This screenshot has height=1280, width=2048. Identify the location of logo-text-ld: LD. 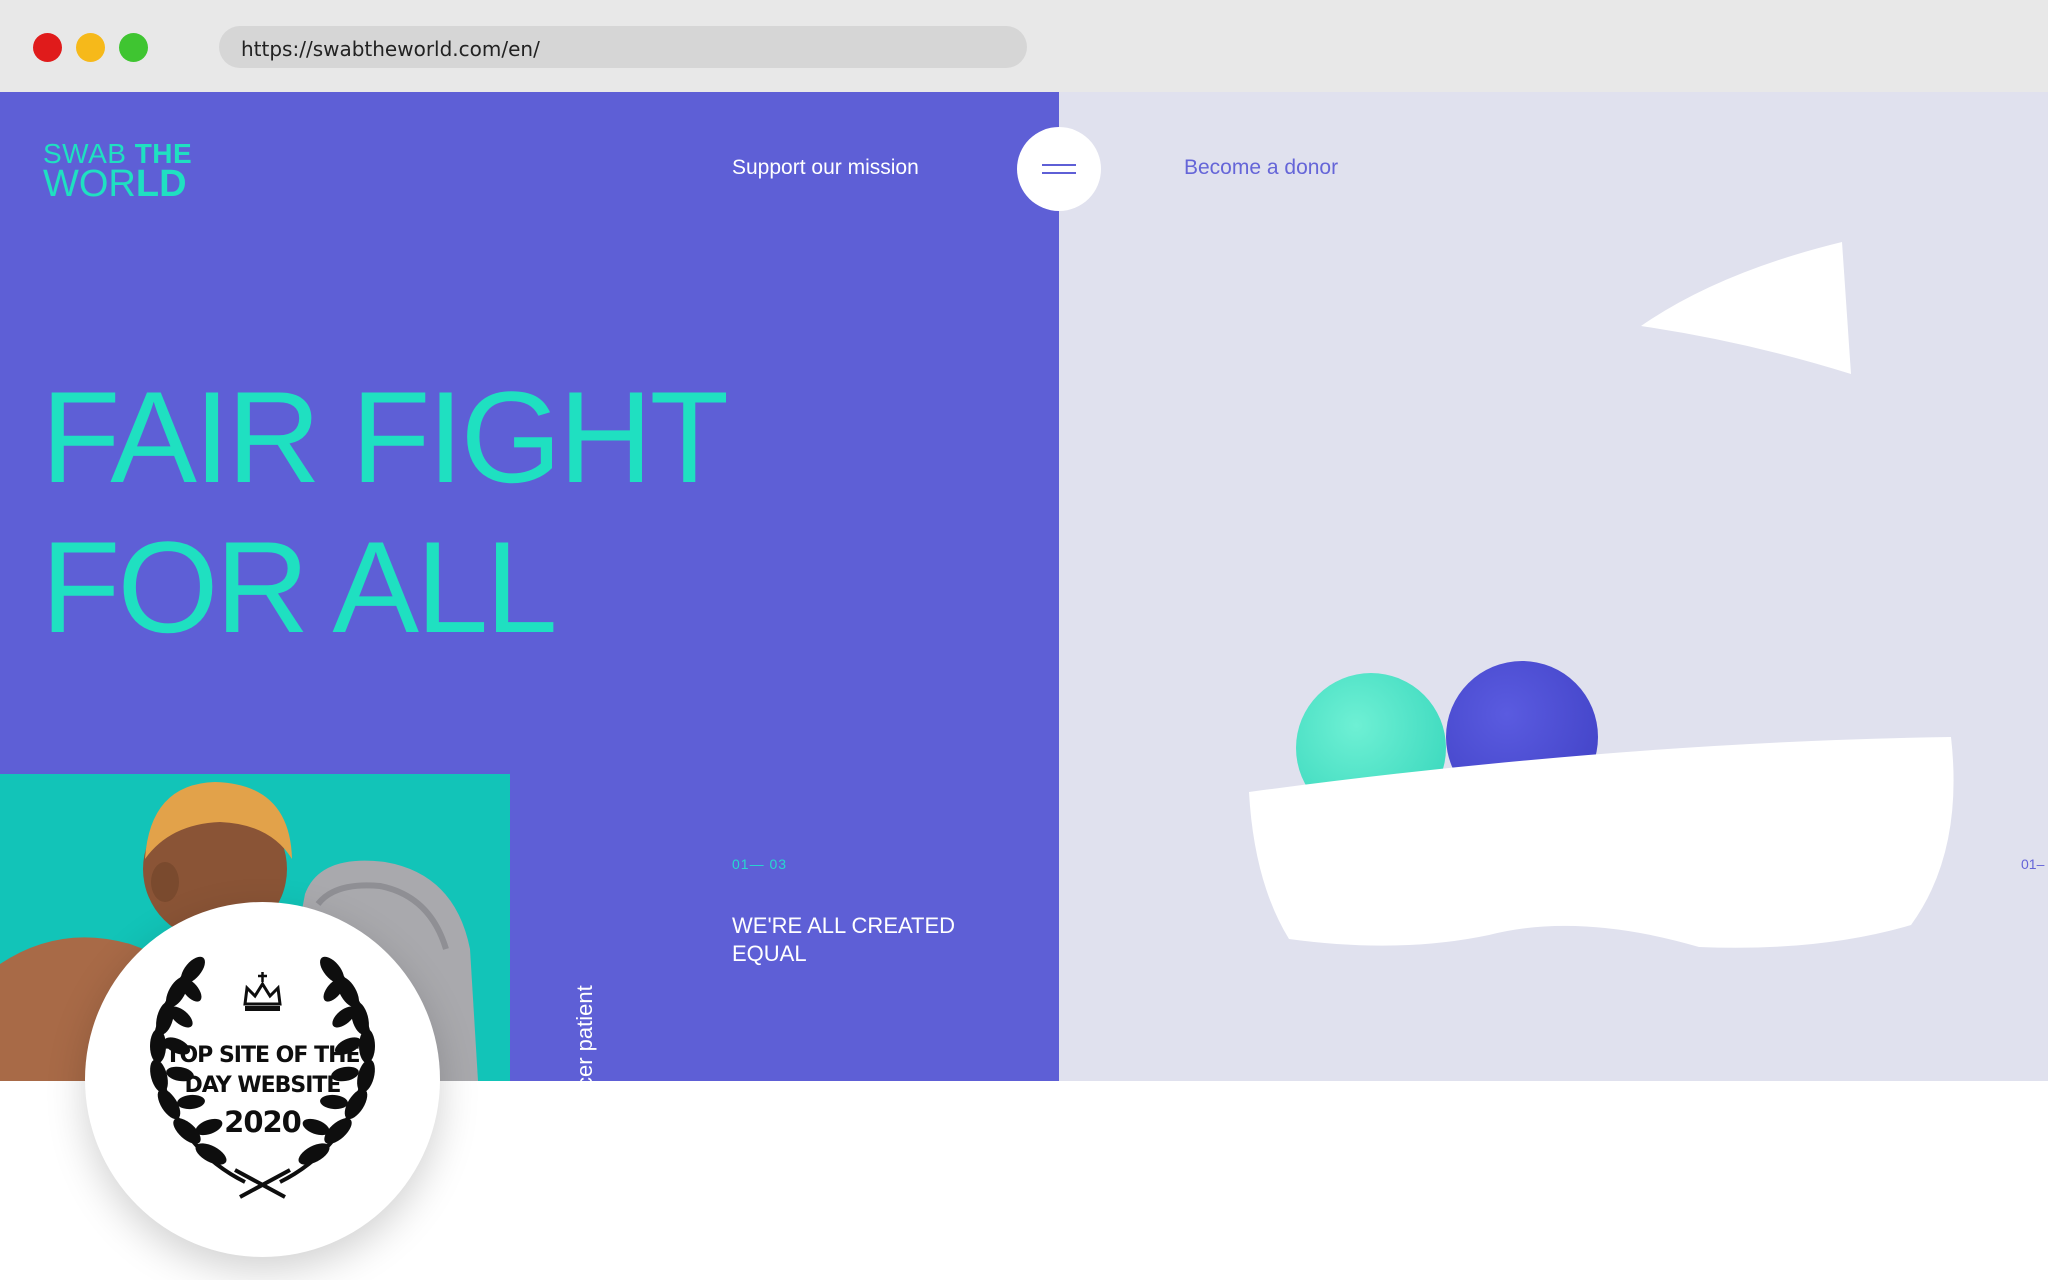
(161, 183).